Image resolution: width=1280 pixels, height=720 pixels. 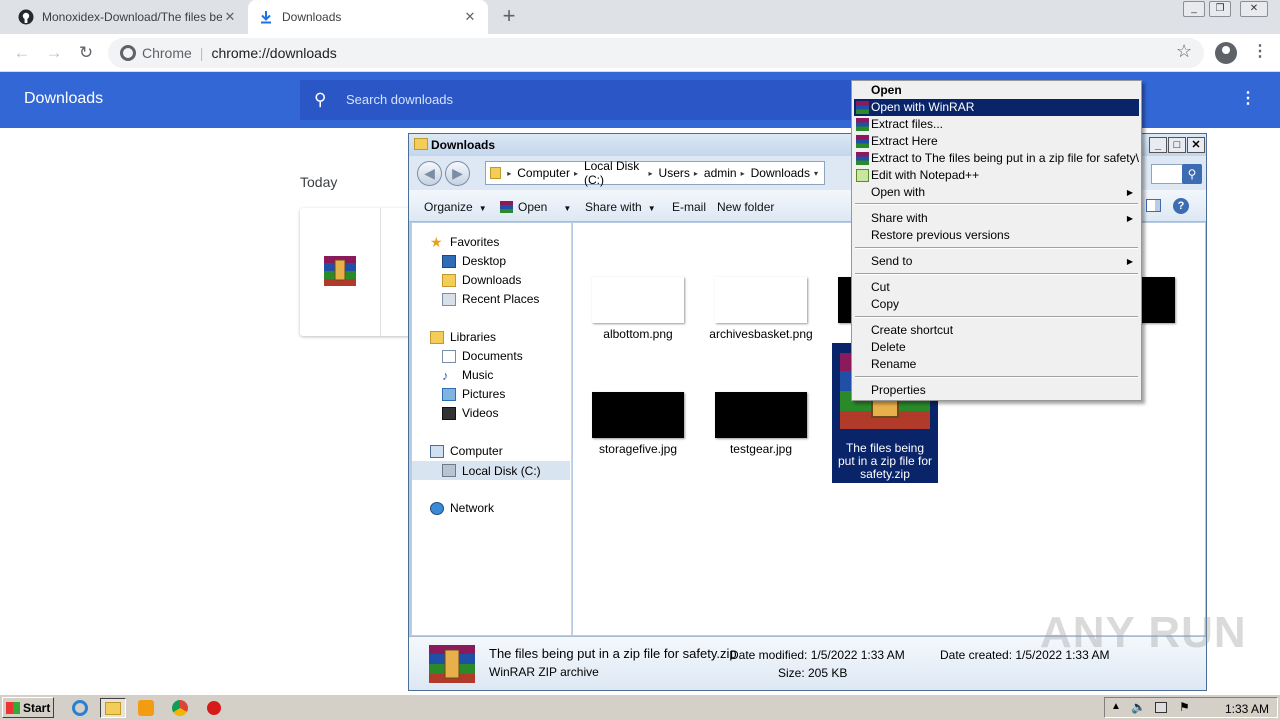 I want to click on menu-label: Send to, so click(x=892, y=261).